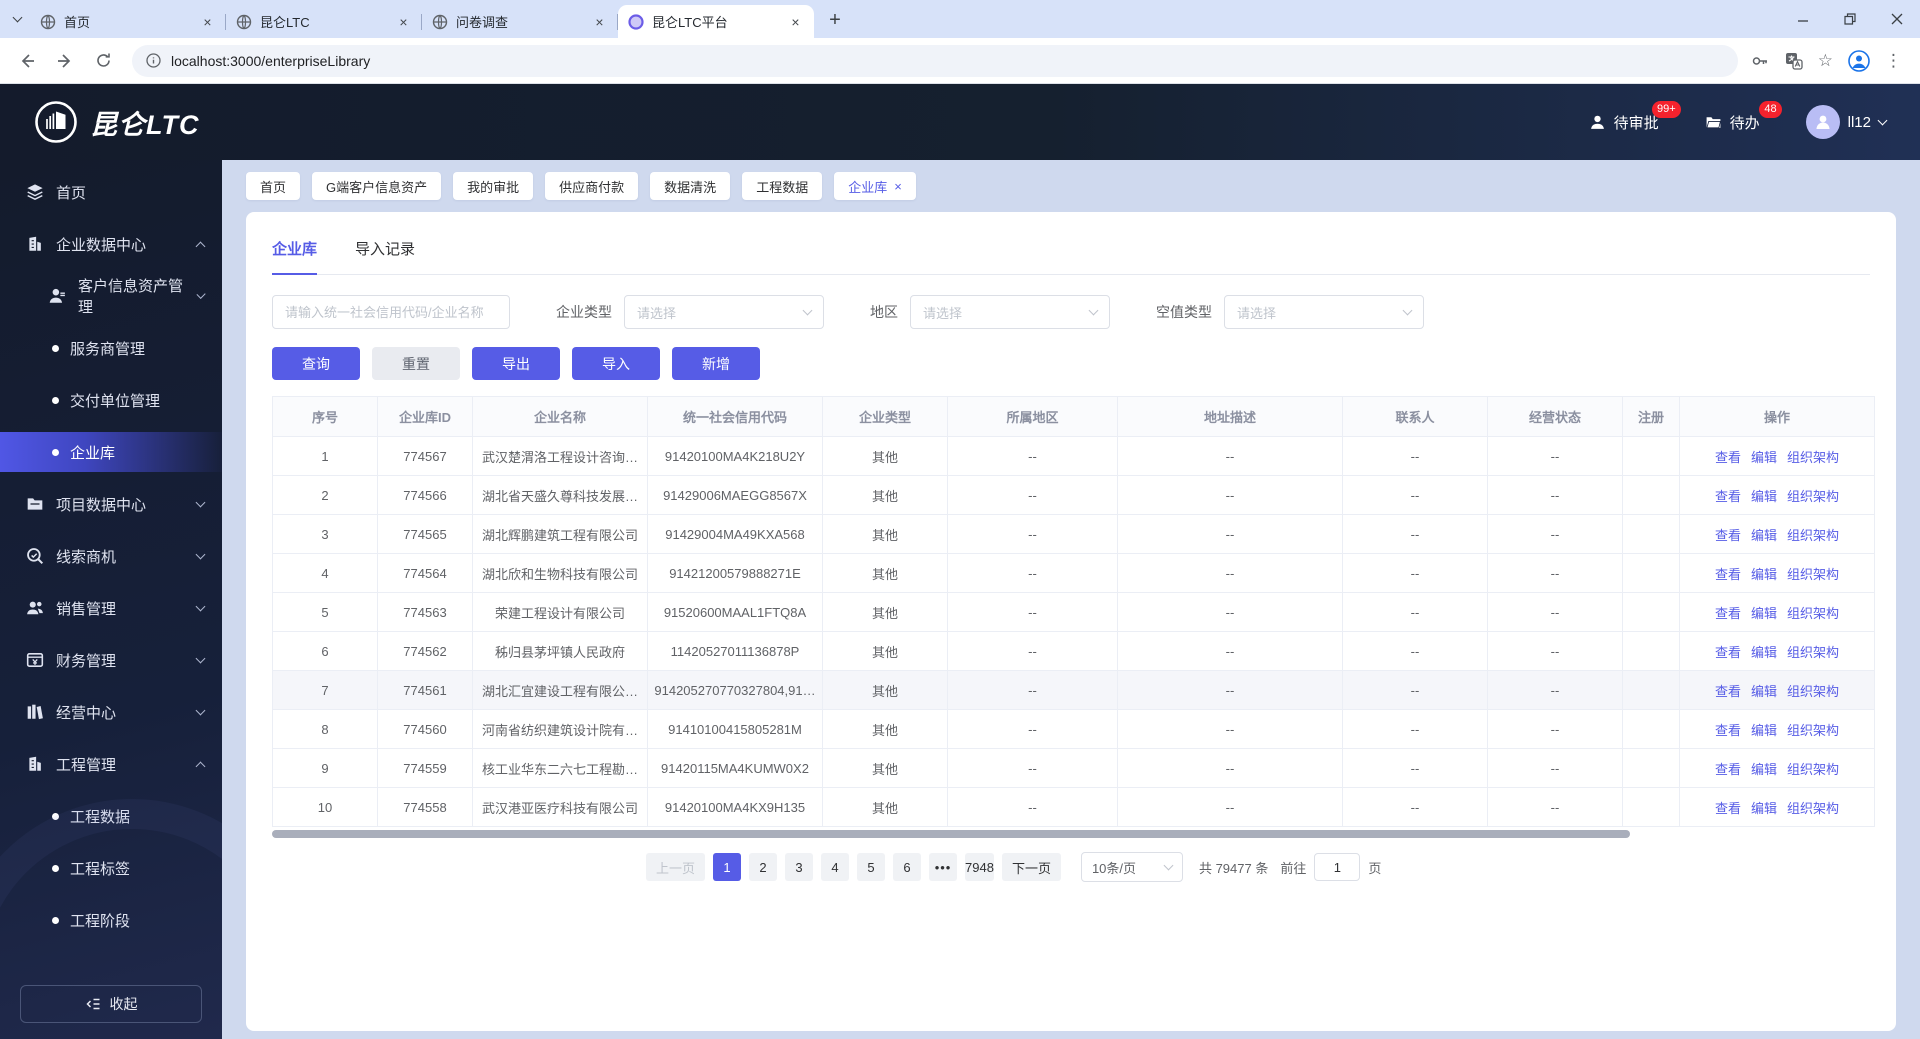  Describe the element at coordinates (1743, 116) in the screenshot. I see `todo-button: 待办 48` at that location.